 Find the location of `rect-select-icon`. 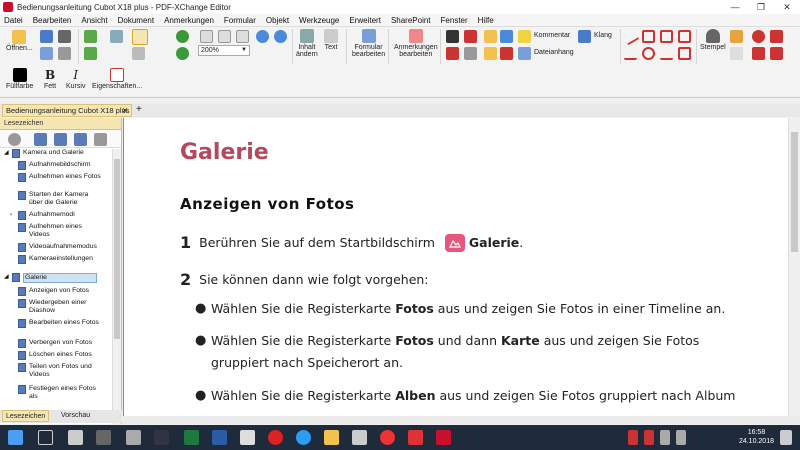

rect-select-icon is located at coordinates (470, 53).